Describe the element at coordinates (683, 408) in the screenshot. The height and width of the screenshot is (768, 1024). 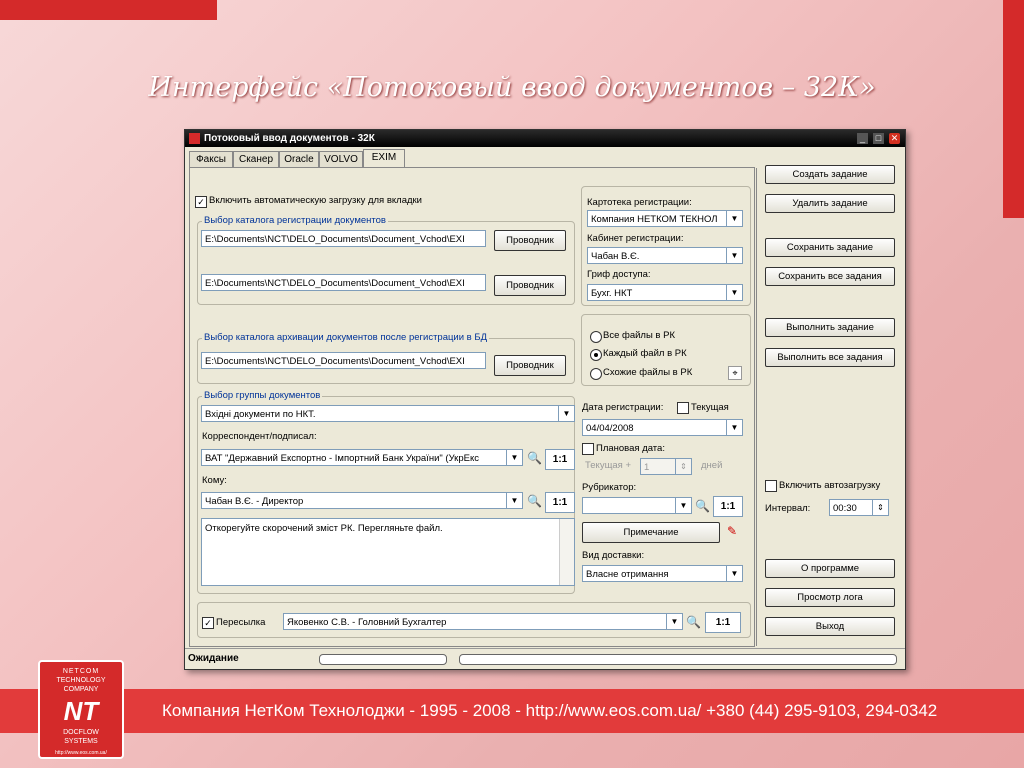
I see `current-date-checkbox` at that location.